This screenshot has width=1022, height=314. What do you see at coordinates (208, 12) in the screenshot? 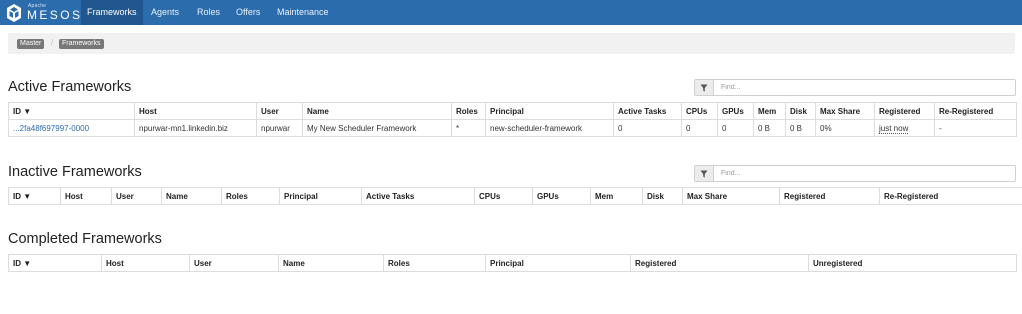
I see `nav-roles: Roles` at bounding box center [208, 12].